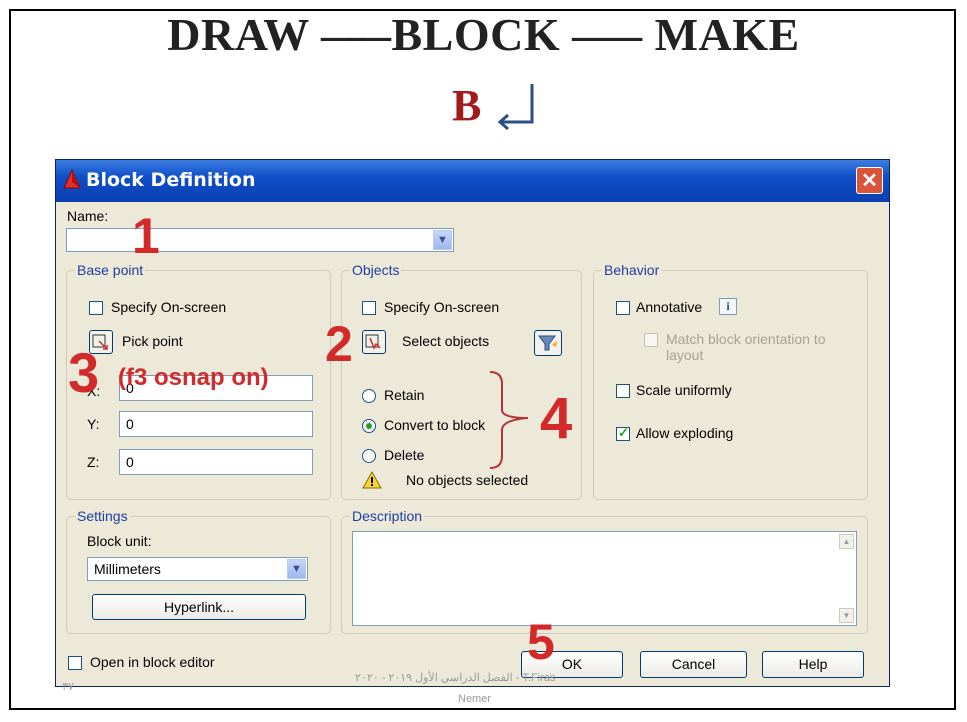  What do you see at coordinates (130, 462) in the screenshot?
I see `z-value: 0` at bounding box center [130, 462].